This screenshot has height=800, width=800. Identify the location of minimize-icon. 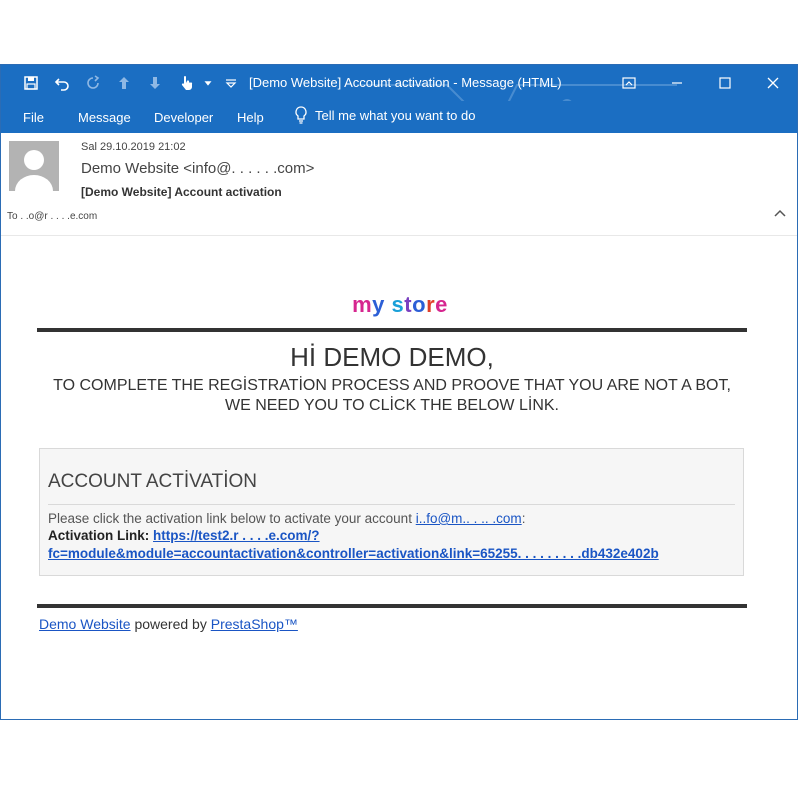
(677, 83).